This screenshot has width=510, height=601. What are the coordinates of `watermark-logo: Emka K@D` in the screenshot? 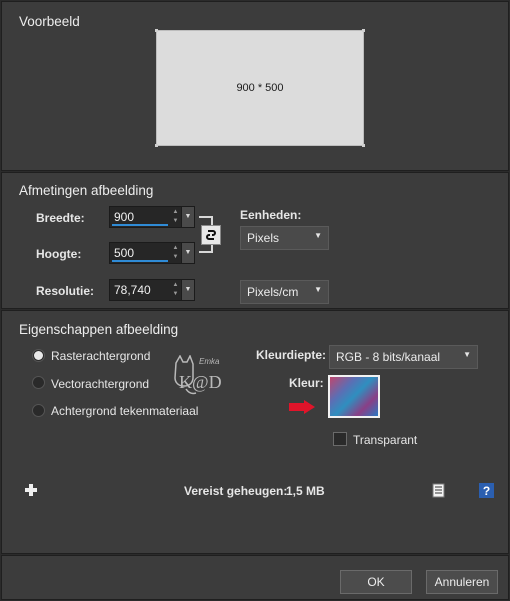 It's located at (207, 377).